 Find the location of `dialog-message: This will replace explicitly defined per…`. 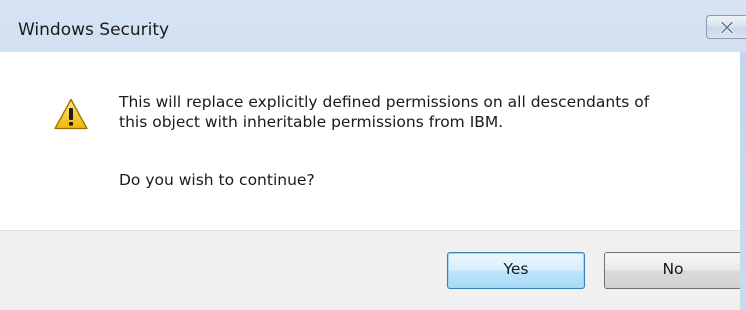

dialog-message: This will replace explicitly defined per… is located at coordinates (419, 112).